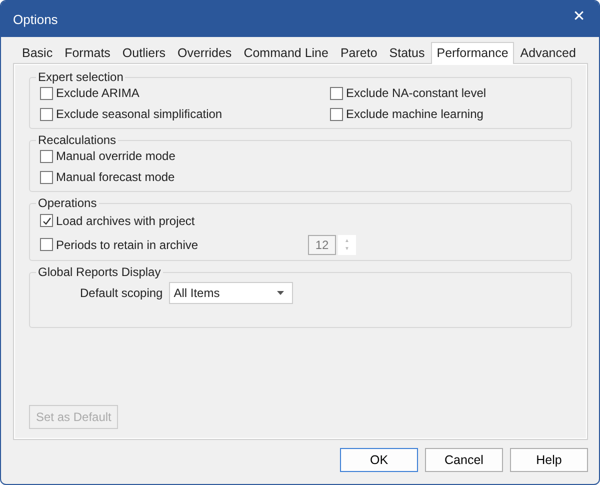  I want to click on dialog-button: OK, so click(379, 460).